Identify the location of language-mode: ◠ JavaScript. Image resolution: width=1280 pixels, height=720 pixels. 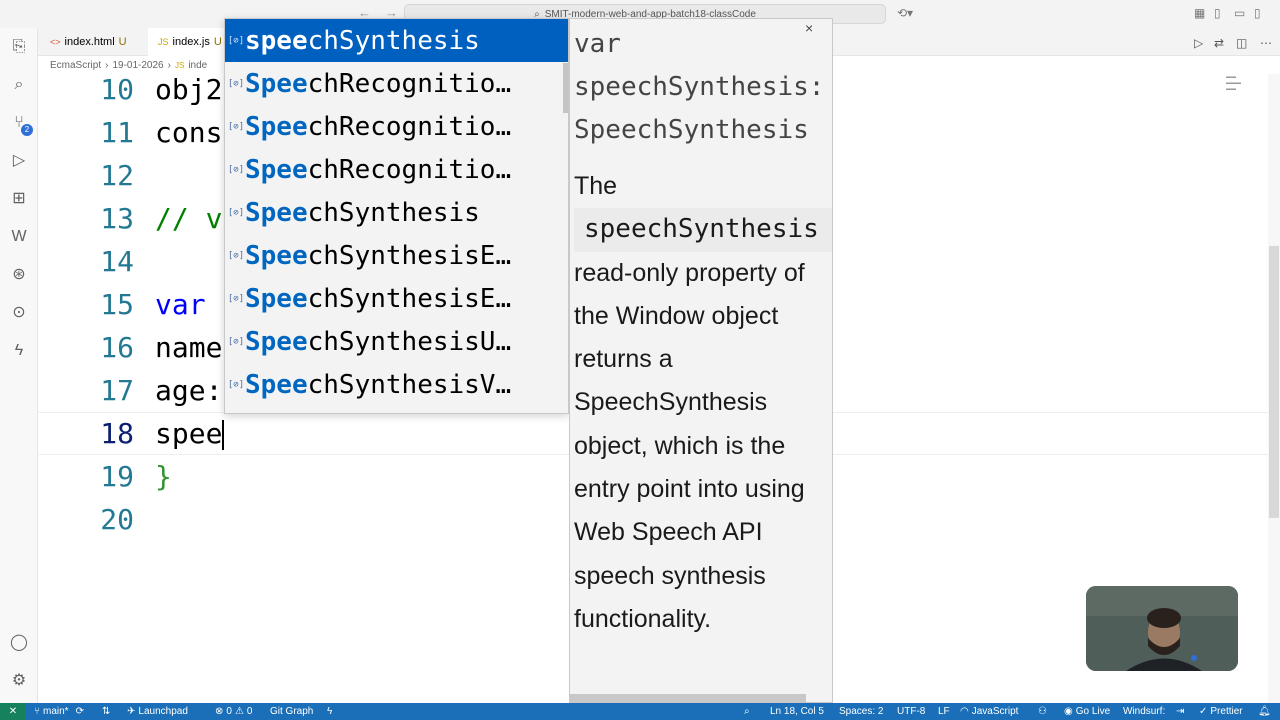
(989, 711).